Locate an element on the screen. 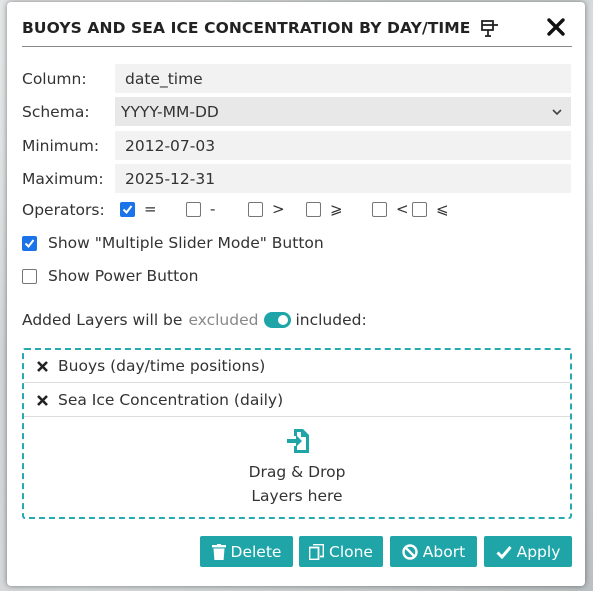 Image resolution: width=593 pixels, height=591 pixels. operator-less-checkbox is located at coordinates (379, 209).